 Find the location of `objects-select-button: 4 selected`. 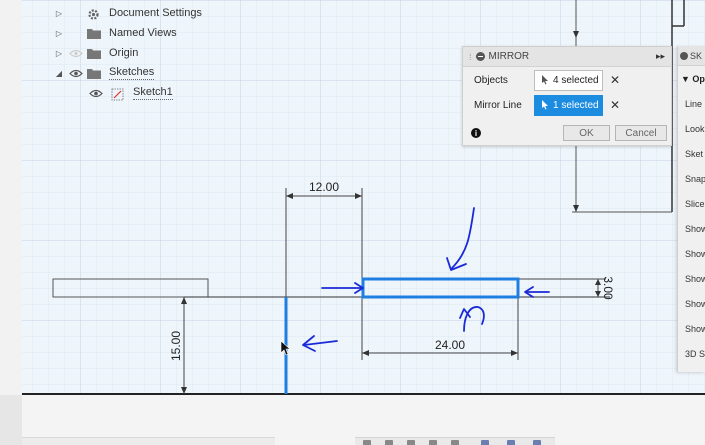

objects-select-button: 4 selected is located at coordinates (568, 80).